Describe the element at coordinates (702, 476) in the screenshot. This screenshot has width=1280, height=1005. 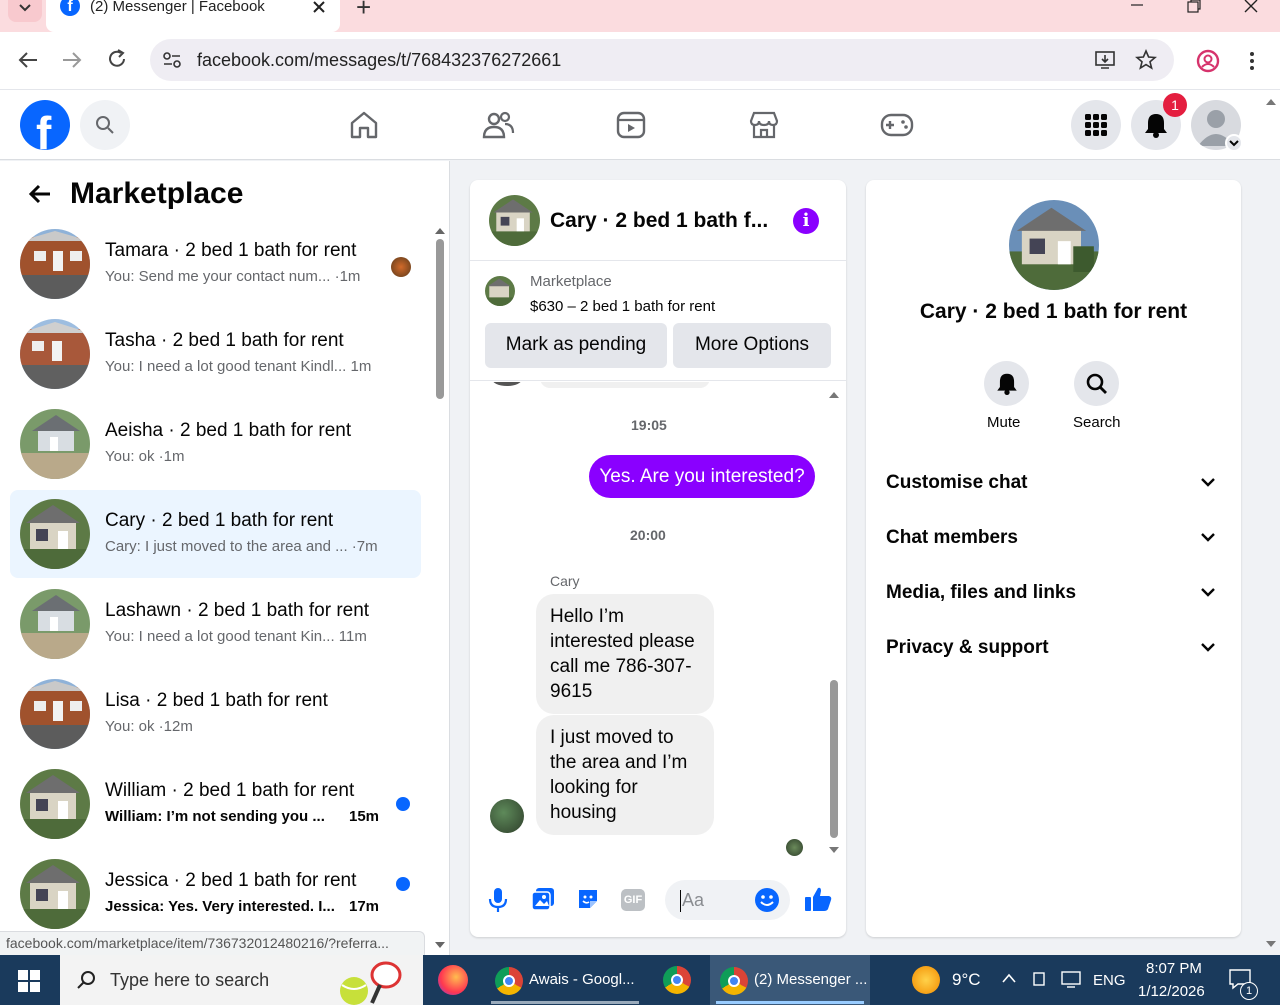
I see `my-message-bubble: Yes. Are you interested?` at that location.